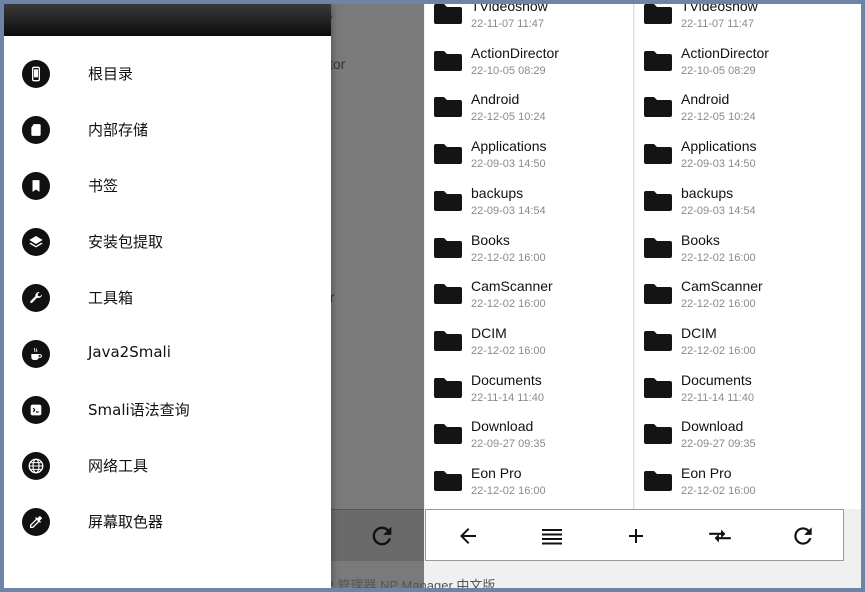  I want to click on drawer-item-label: 安装包提取, so click(126, 242).